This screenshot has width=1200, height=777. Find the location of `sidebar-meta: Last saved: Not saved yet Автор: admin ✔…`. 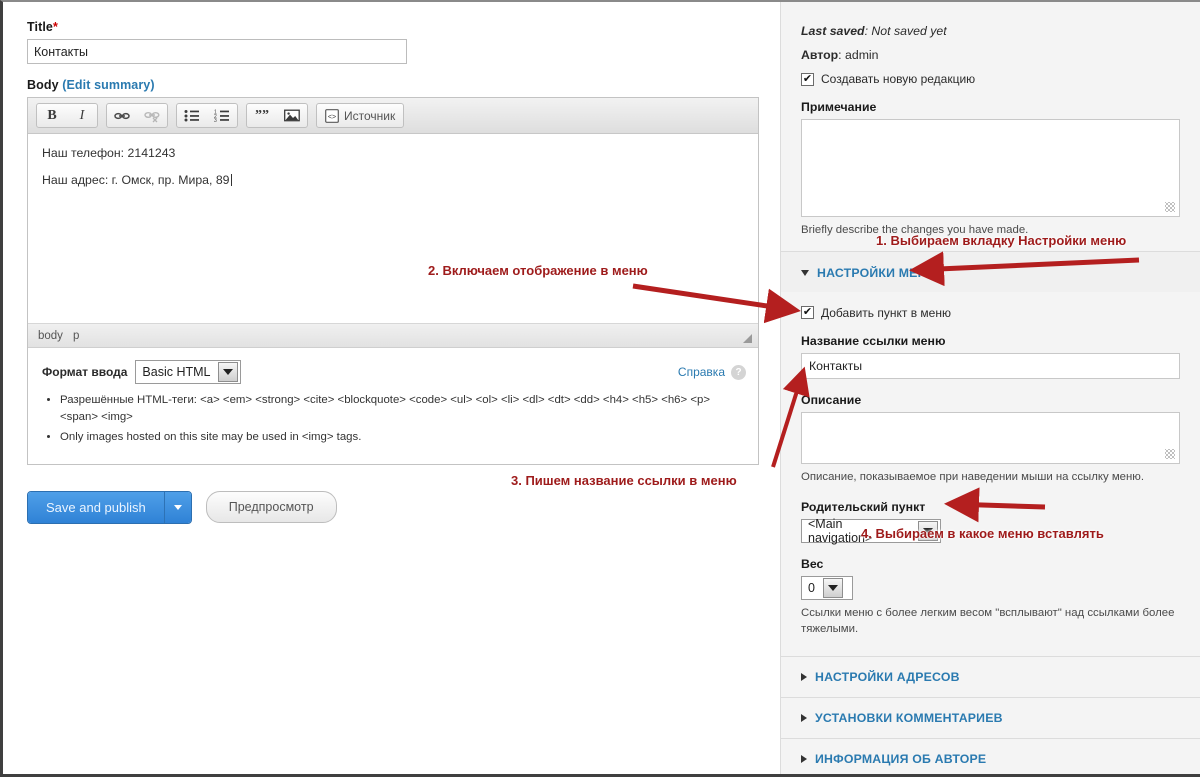

sidebar-meta: Last saved: Not saved yet Автор: admin ✔… is located at coordinates (990, 120).